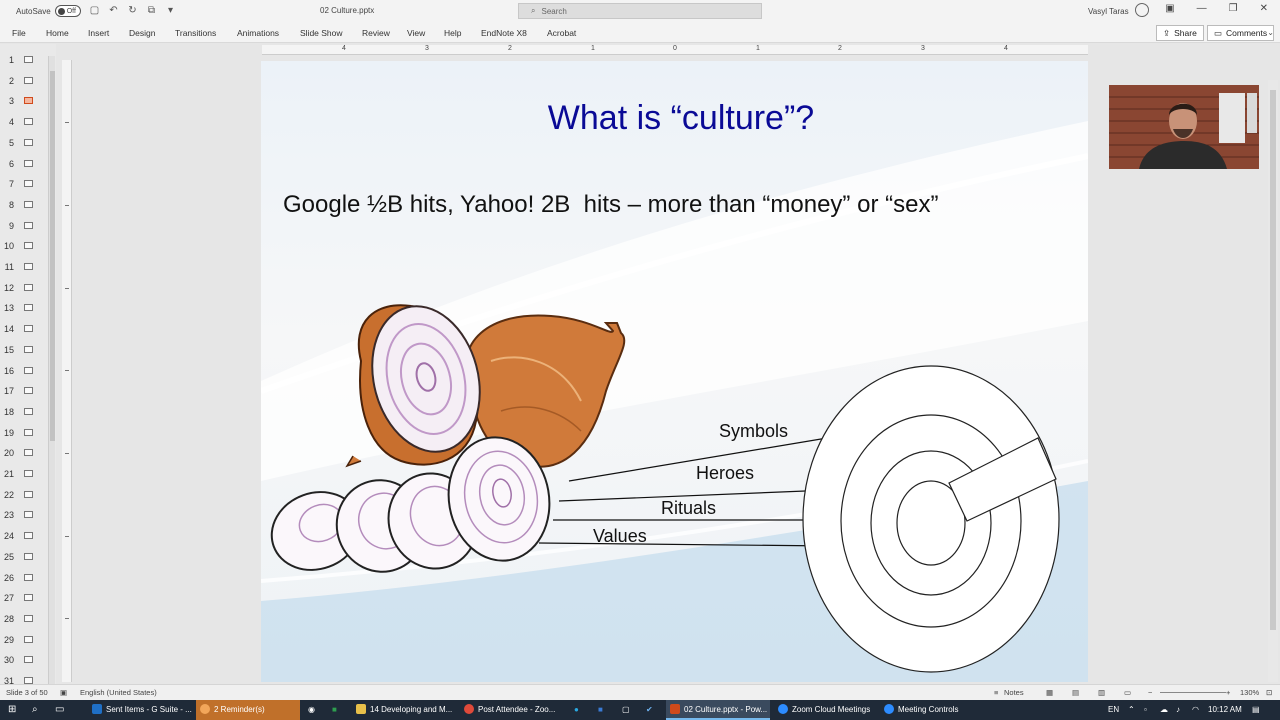 This screenshot has width=1280, height=720. Describe the element at coordinates (113, 10) in the screenshot. I see `undo-icon: ↶` at that location.